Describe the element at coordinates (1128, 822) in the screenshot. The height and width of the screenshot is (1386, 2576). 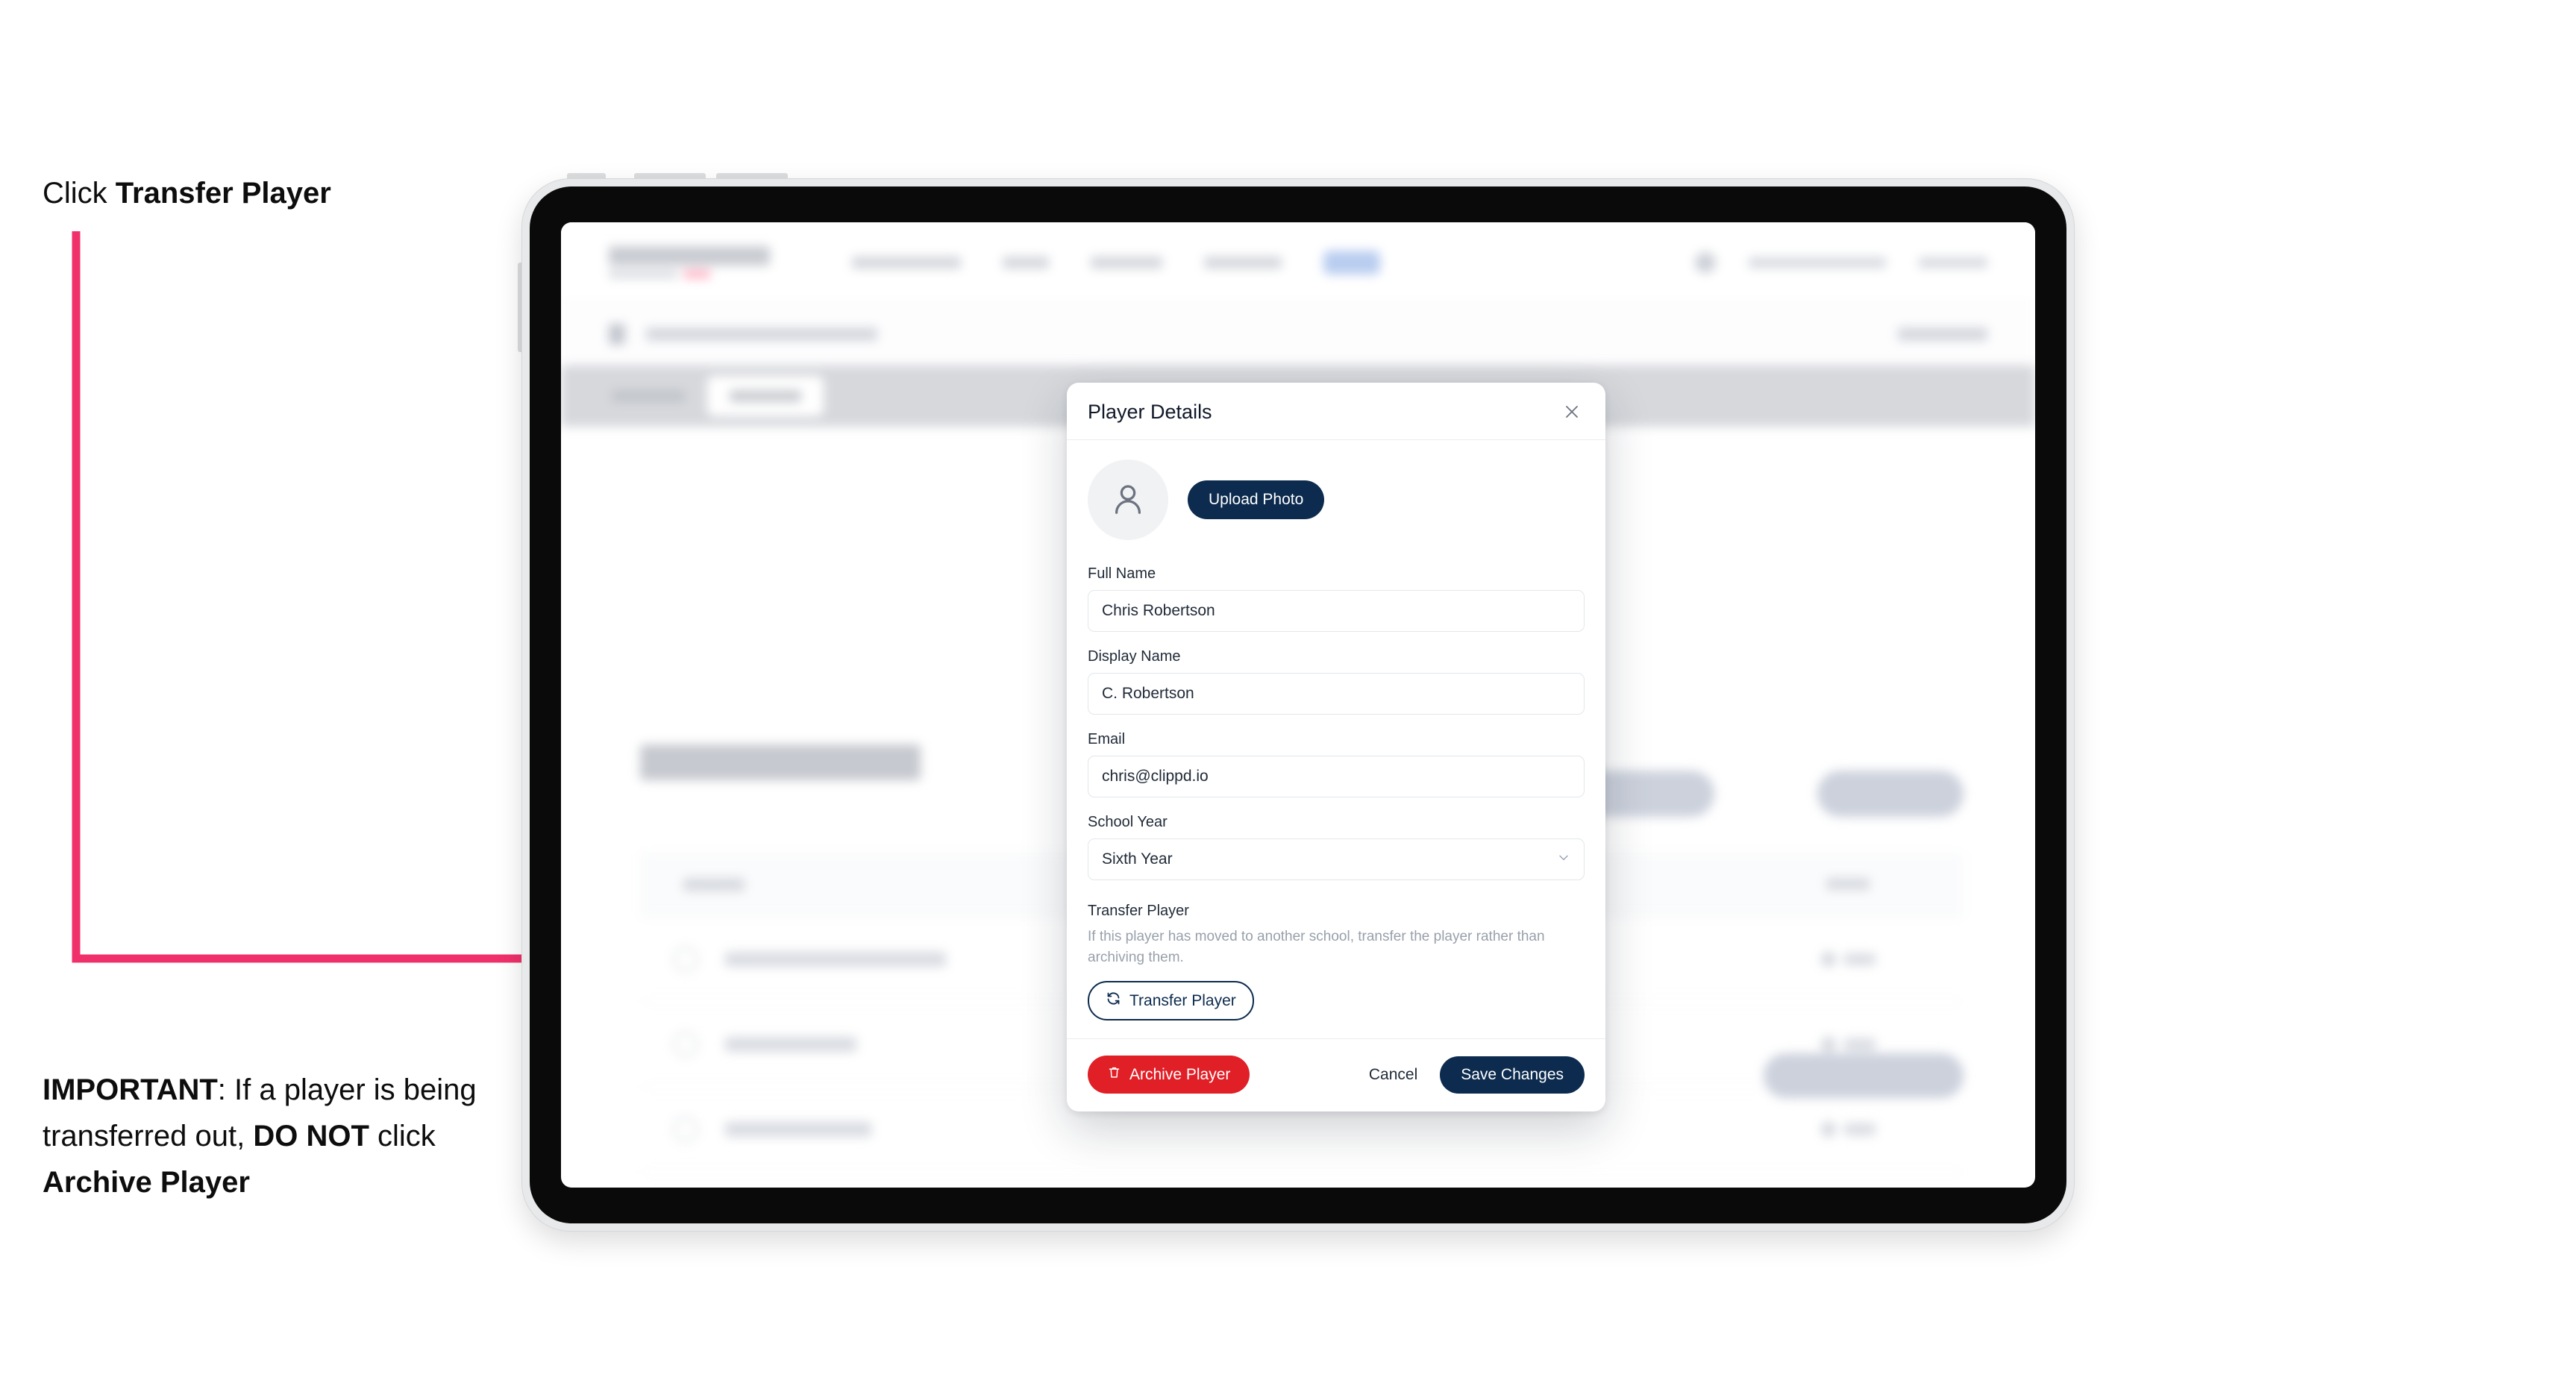
I see `field-label-school-year: School Year` at that location.